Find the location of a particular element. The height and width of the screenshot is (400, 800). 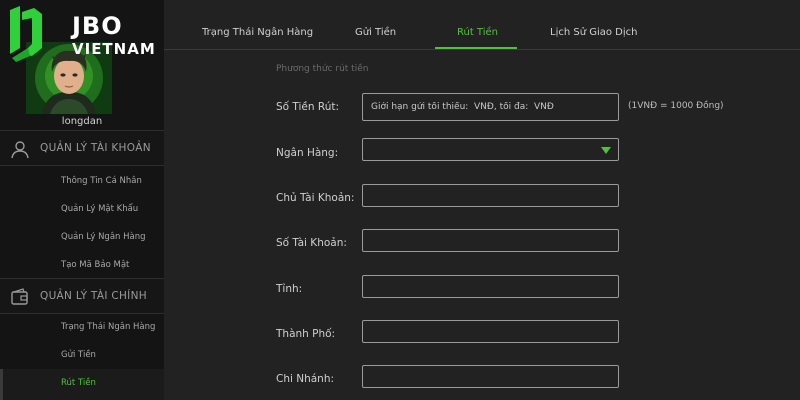

account-holder-input is located at coordinates (490, 195).